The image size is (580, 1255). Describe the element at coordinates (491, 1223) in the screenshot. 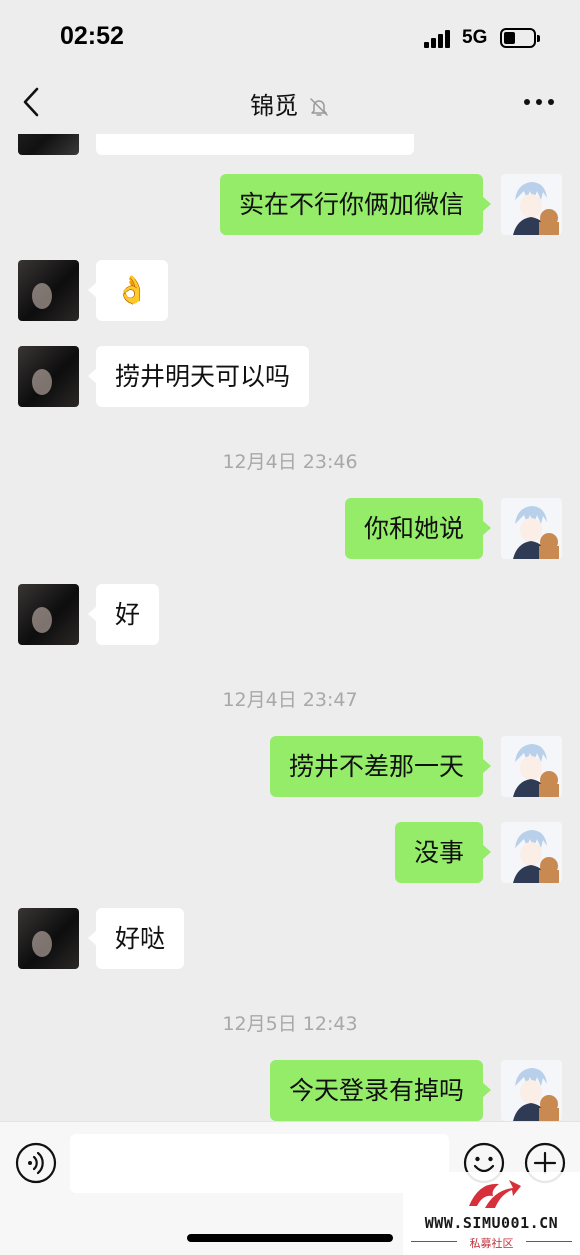

I see `watermark-url: WWW.SIMU001.CN` at that location.